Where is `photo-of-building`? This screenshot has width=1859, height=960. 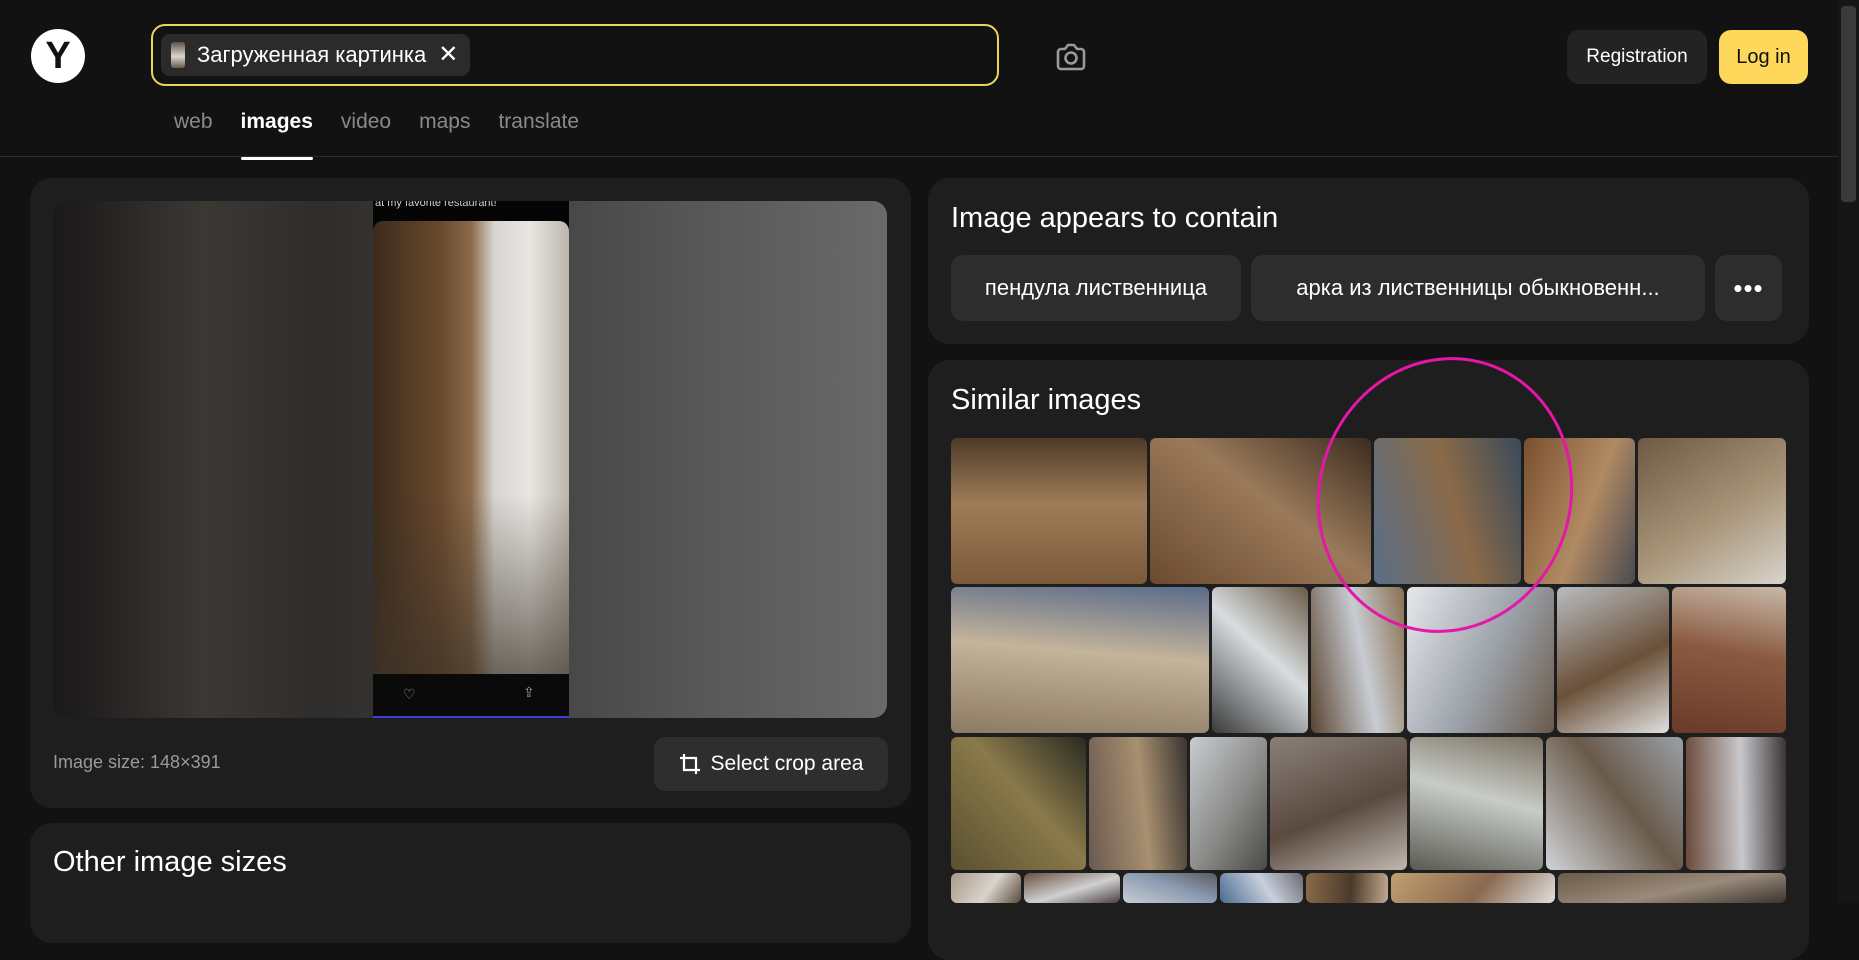
photo-of-building is located at coordinates (471, 448).